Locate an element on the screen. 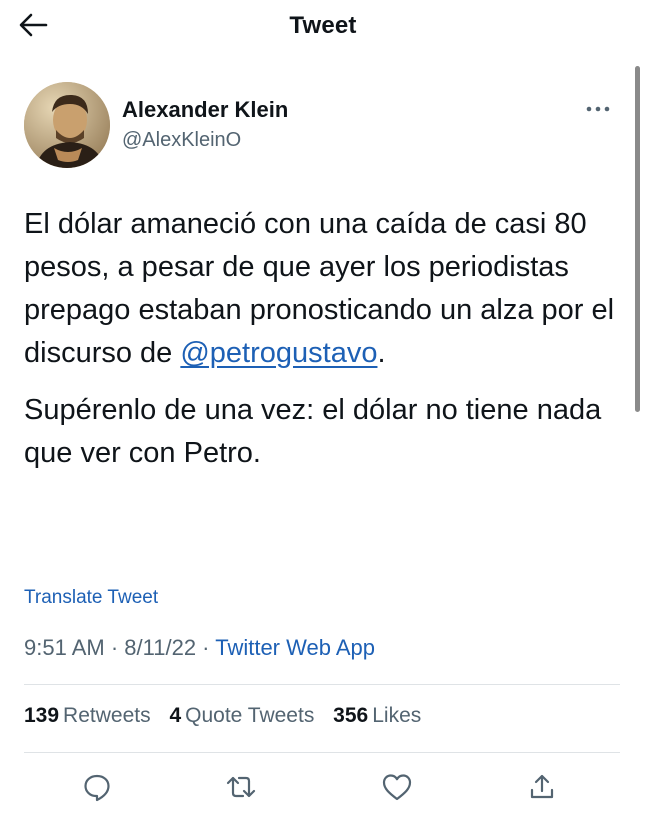  action-bar is located at coordinates (323, 789).